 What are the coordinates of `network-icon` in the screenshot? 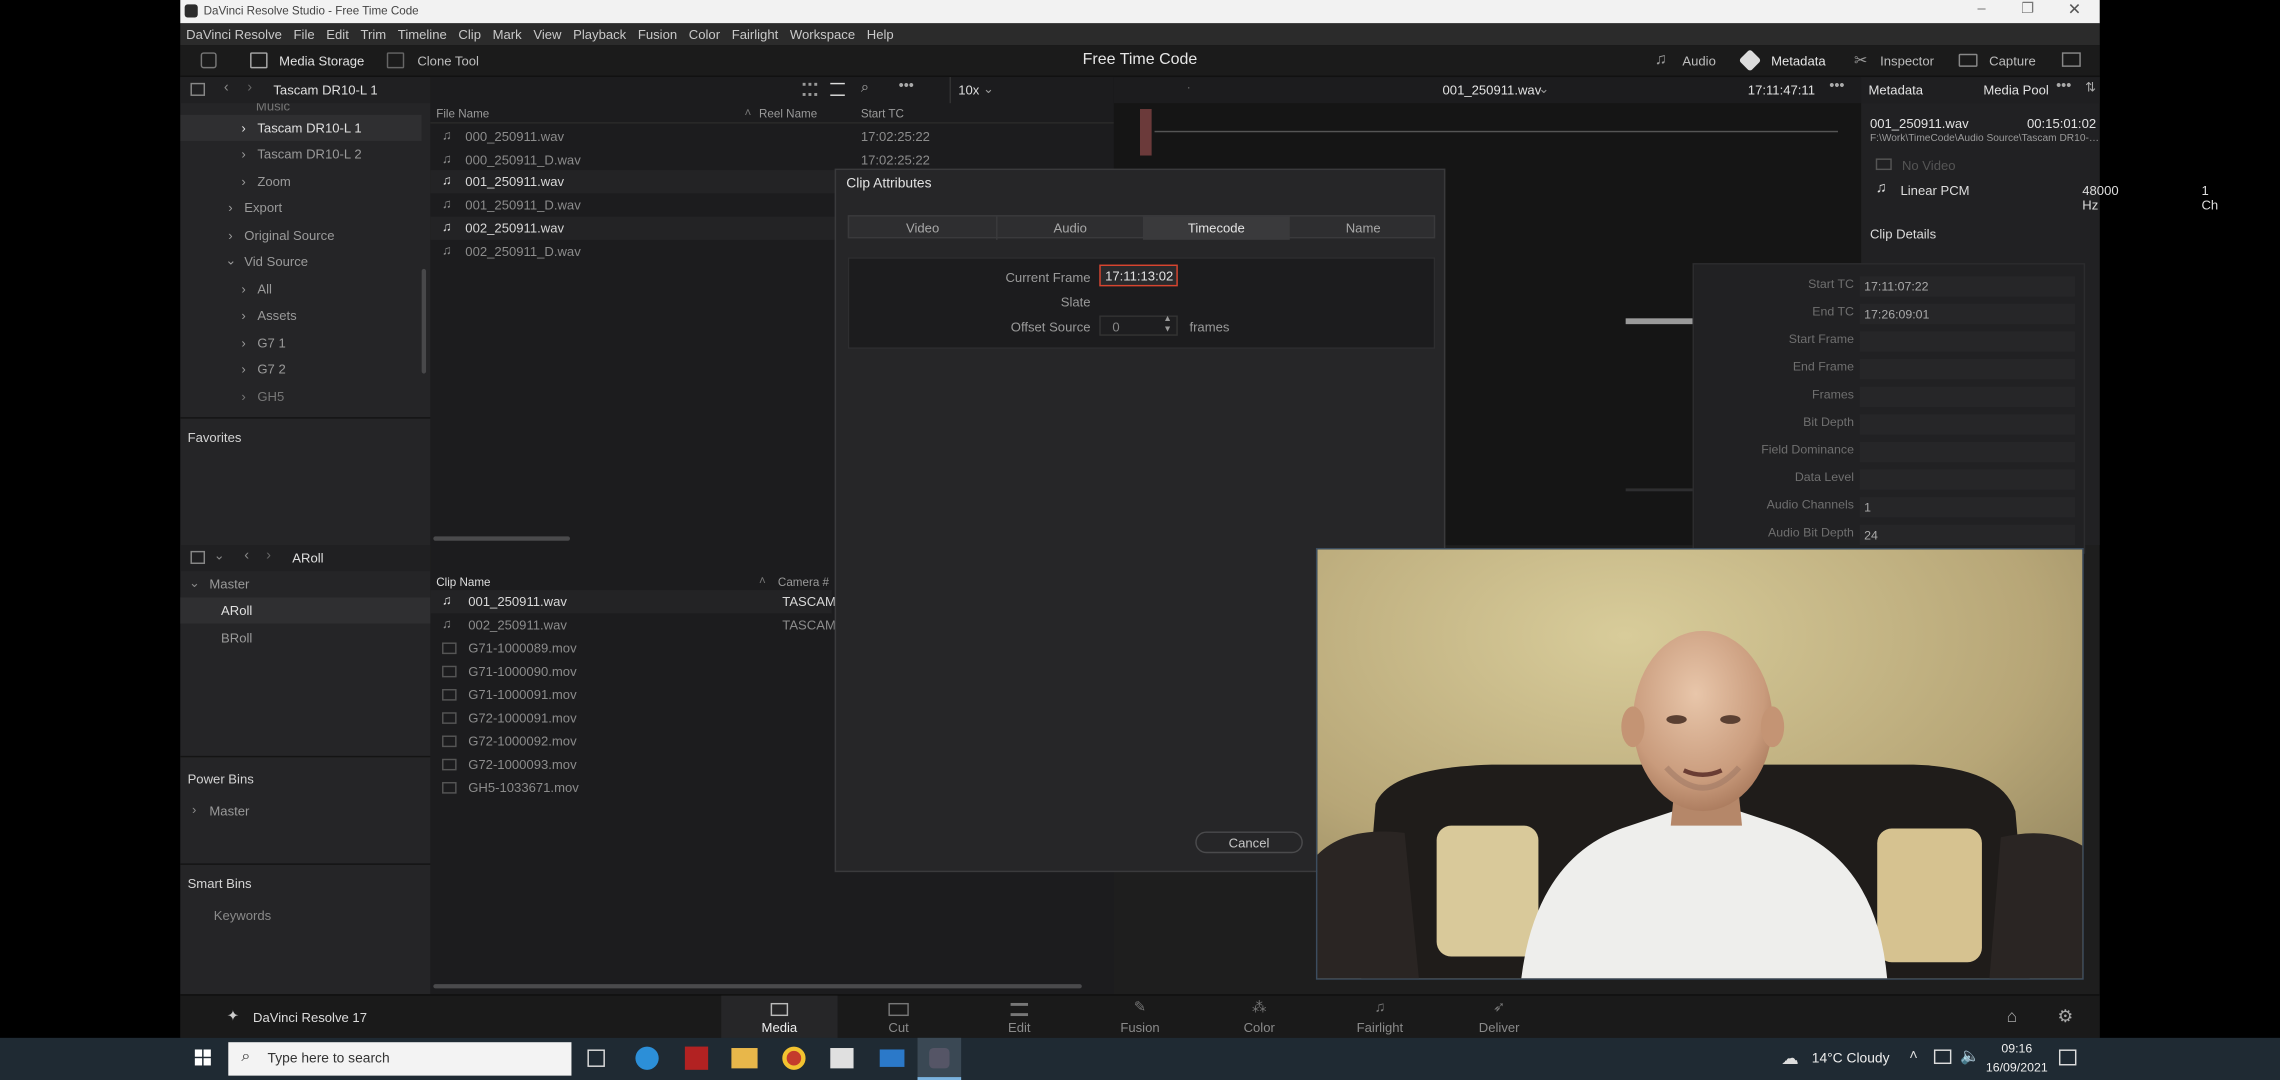 It's located at (1942, 1057).